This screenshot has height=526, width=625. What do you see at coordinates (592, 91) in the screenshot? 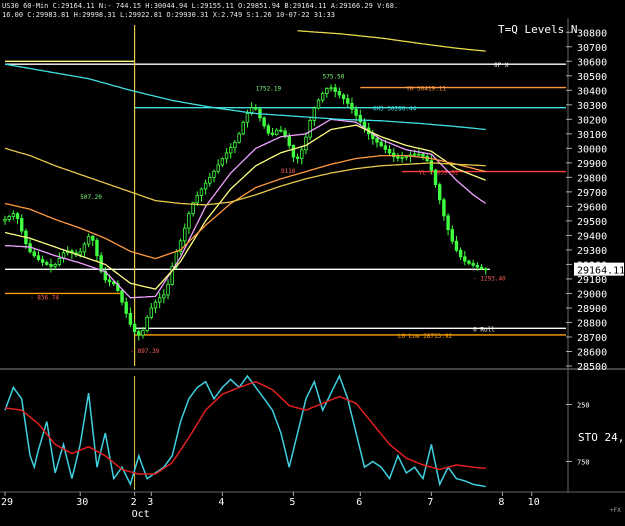
I see `price-tick-label: 30400` at bounding box center [592, 91].